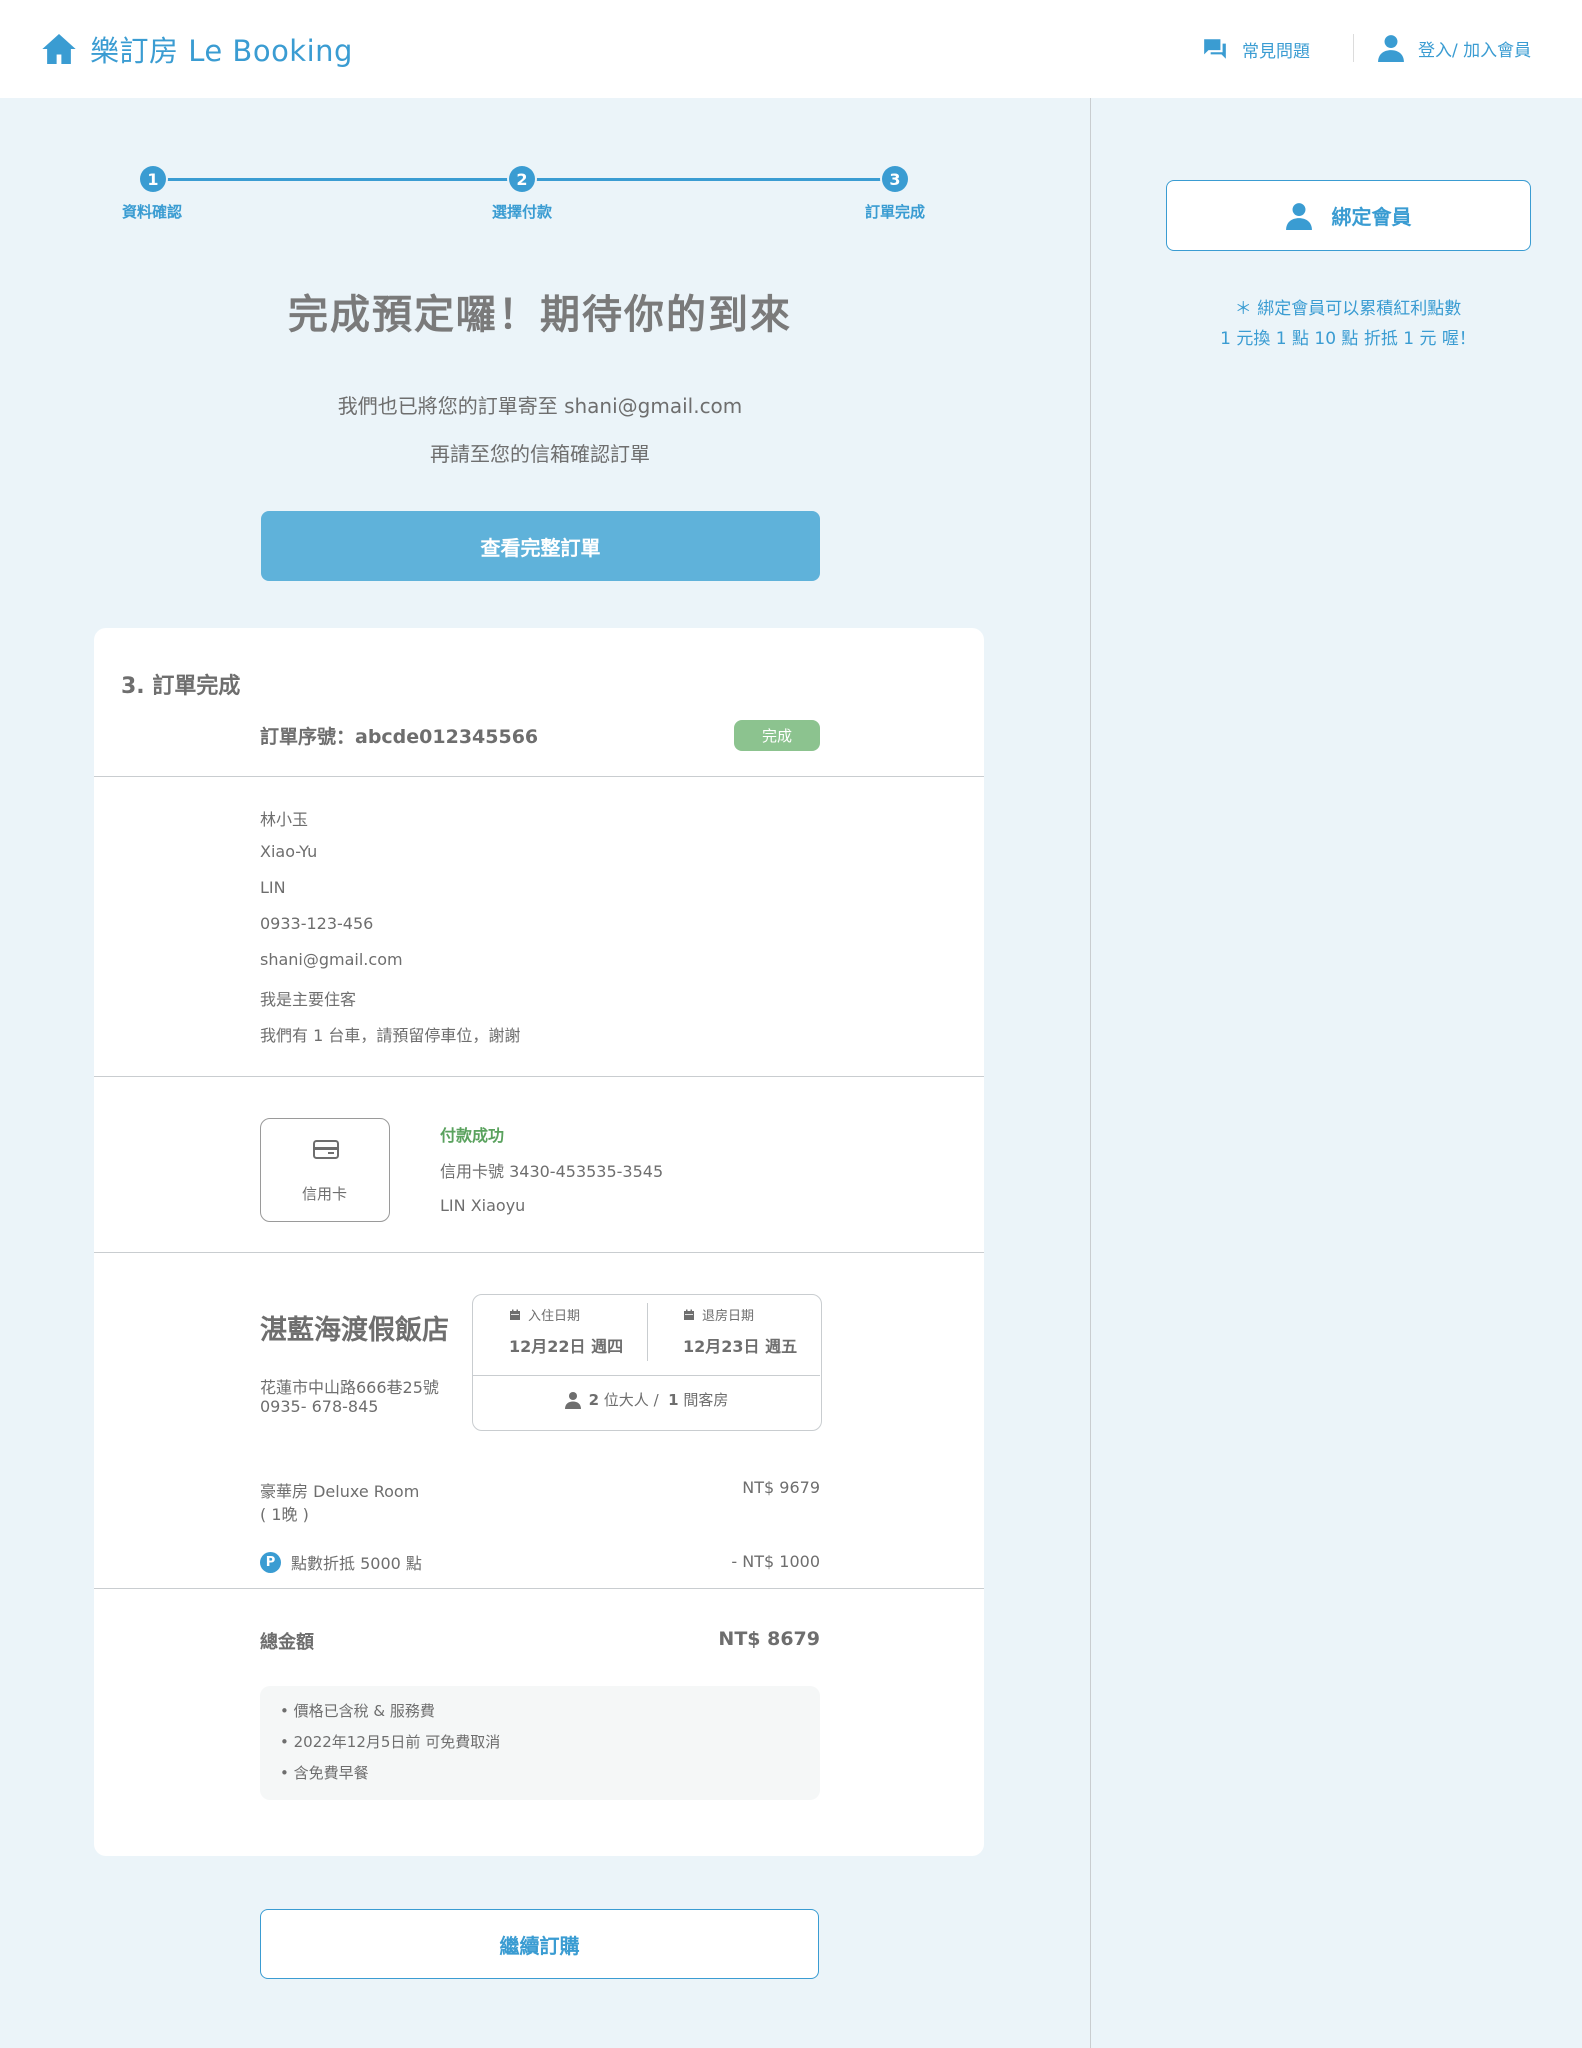 The image size is (1582, 2048). What do you see at coordinates (566, 1346) in the screenshot?
I see `checkin-date: 12月22日 週四` at bounding box center [566, 1346].